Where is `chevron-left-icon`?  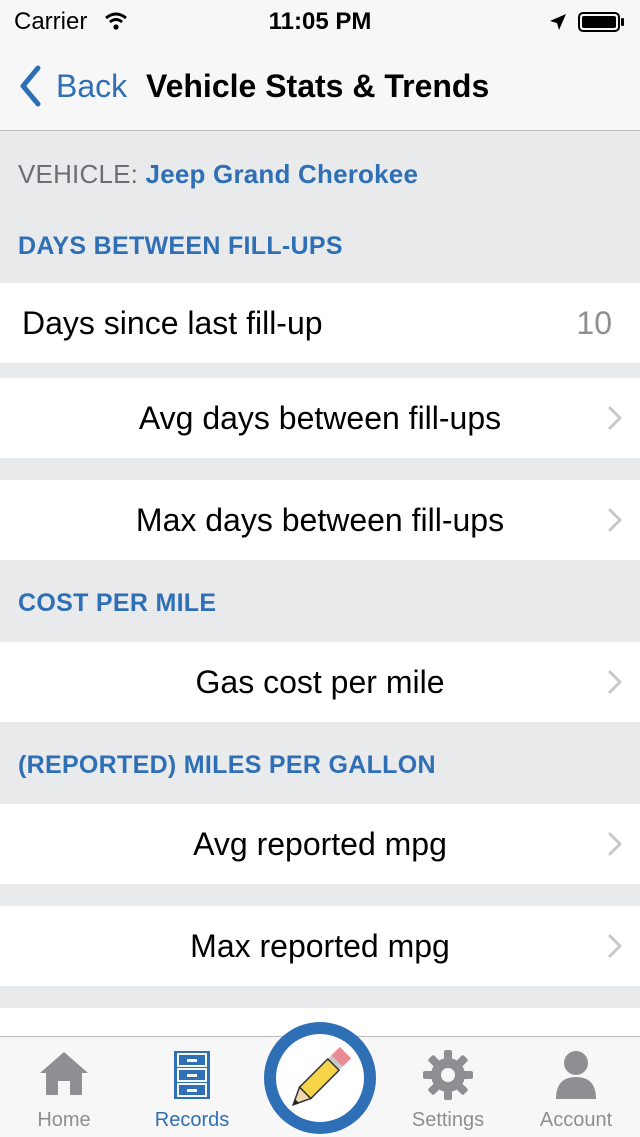 chevron-left-icon is located at coordinates (30, 86).